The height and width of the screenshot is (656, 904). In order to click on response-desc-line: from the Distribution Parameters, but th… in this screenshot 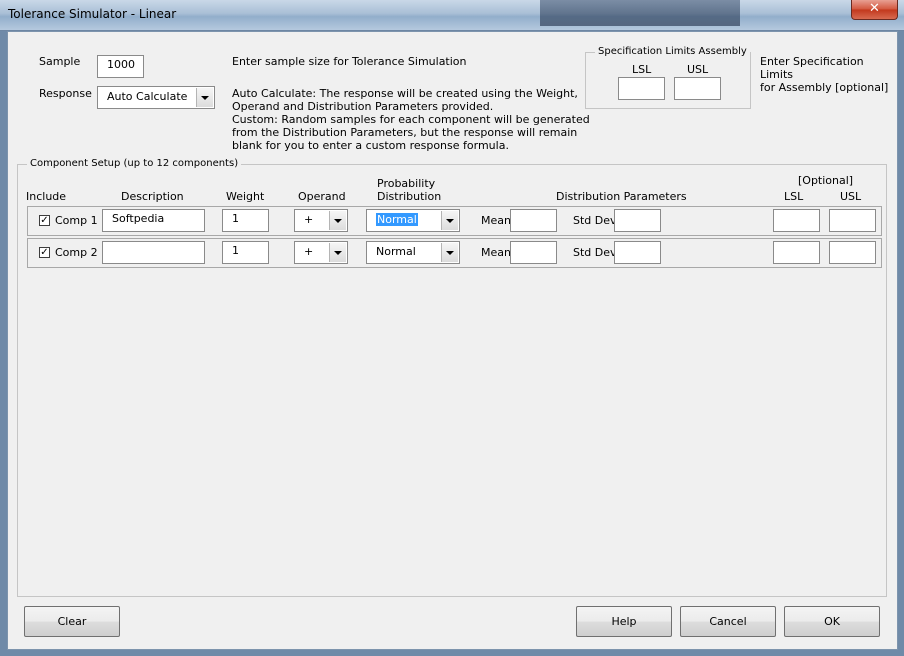, I will do `click(405, 132)`.